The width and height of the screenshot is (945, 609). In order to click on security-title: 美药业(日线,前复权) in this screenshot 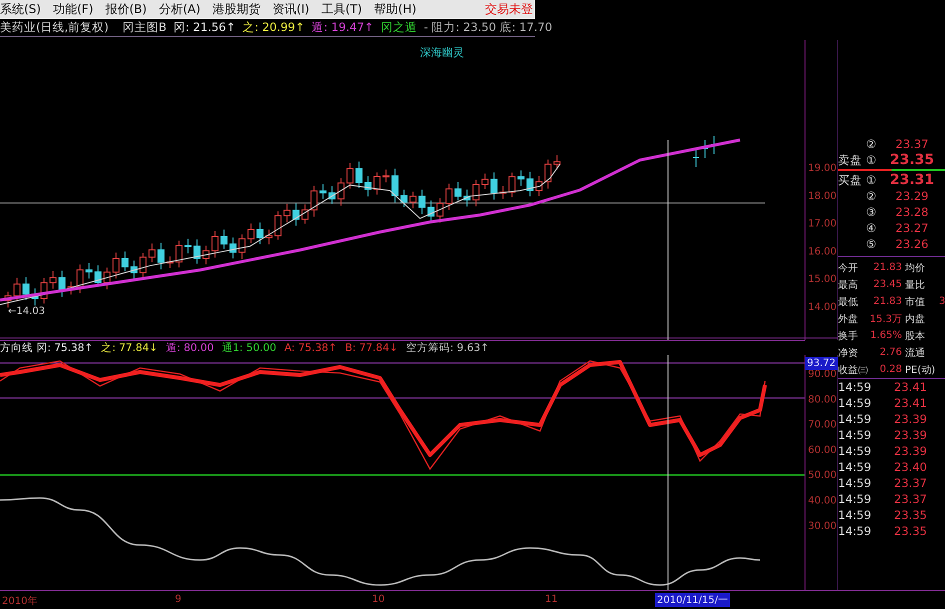, I will do `click(54, 27)`.